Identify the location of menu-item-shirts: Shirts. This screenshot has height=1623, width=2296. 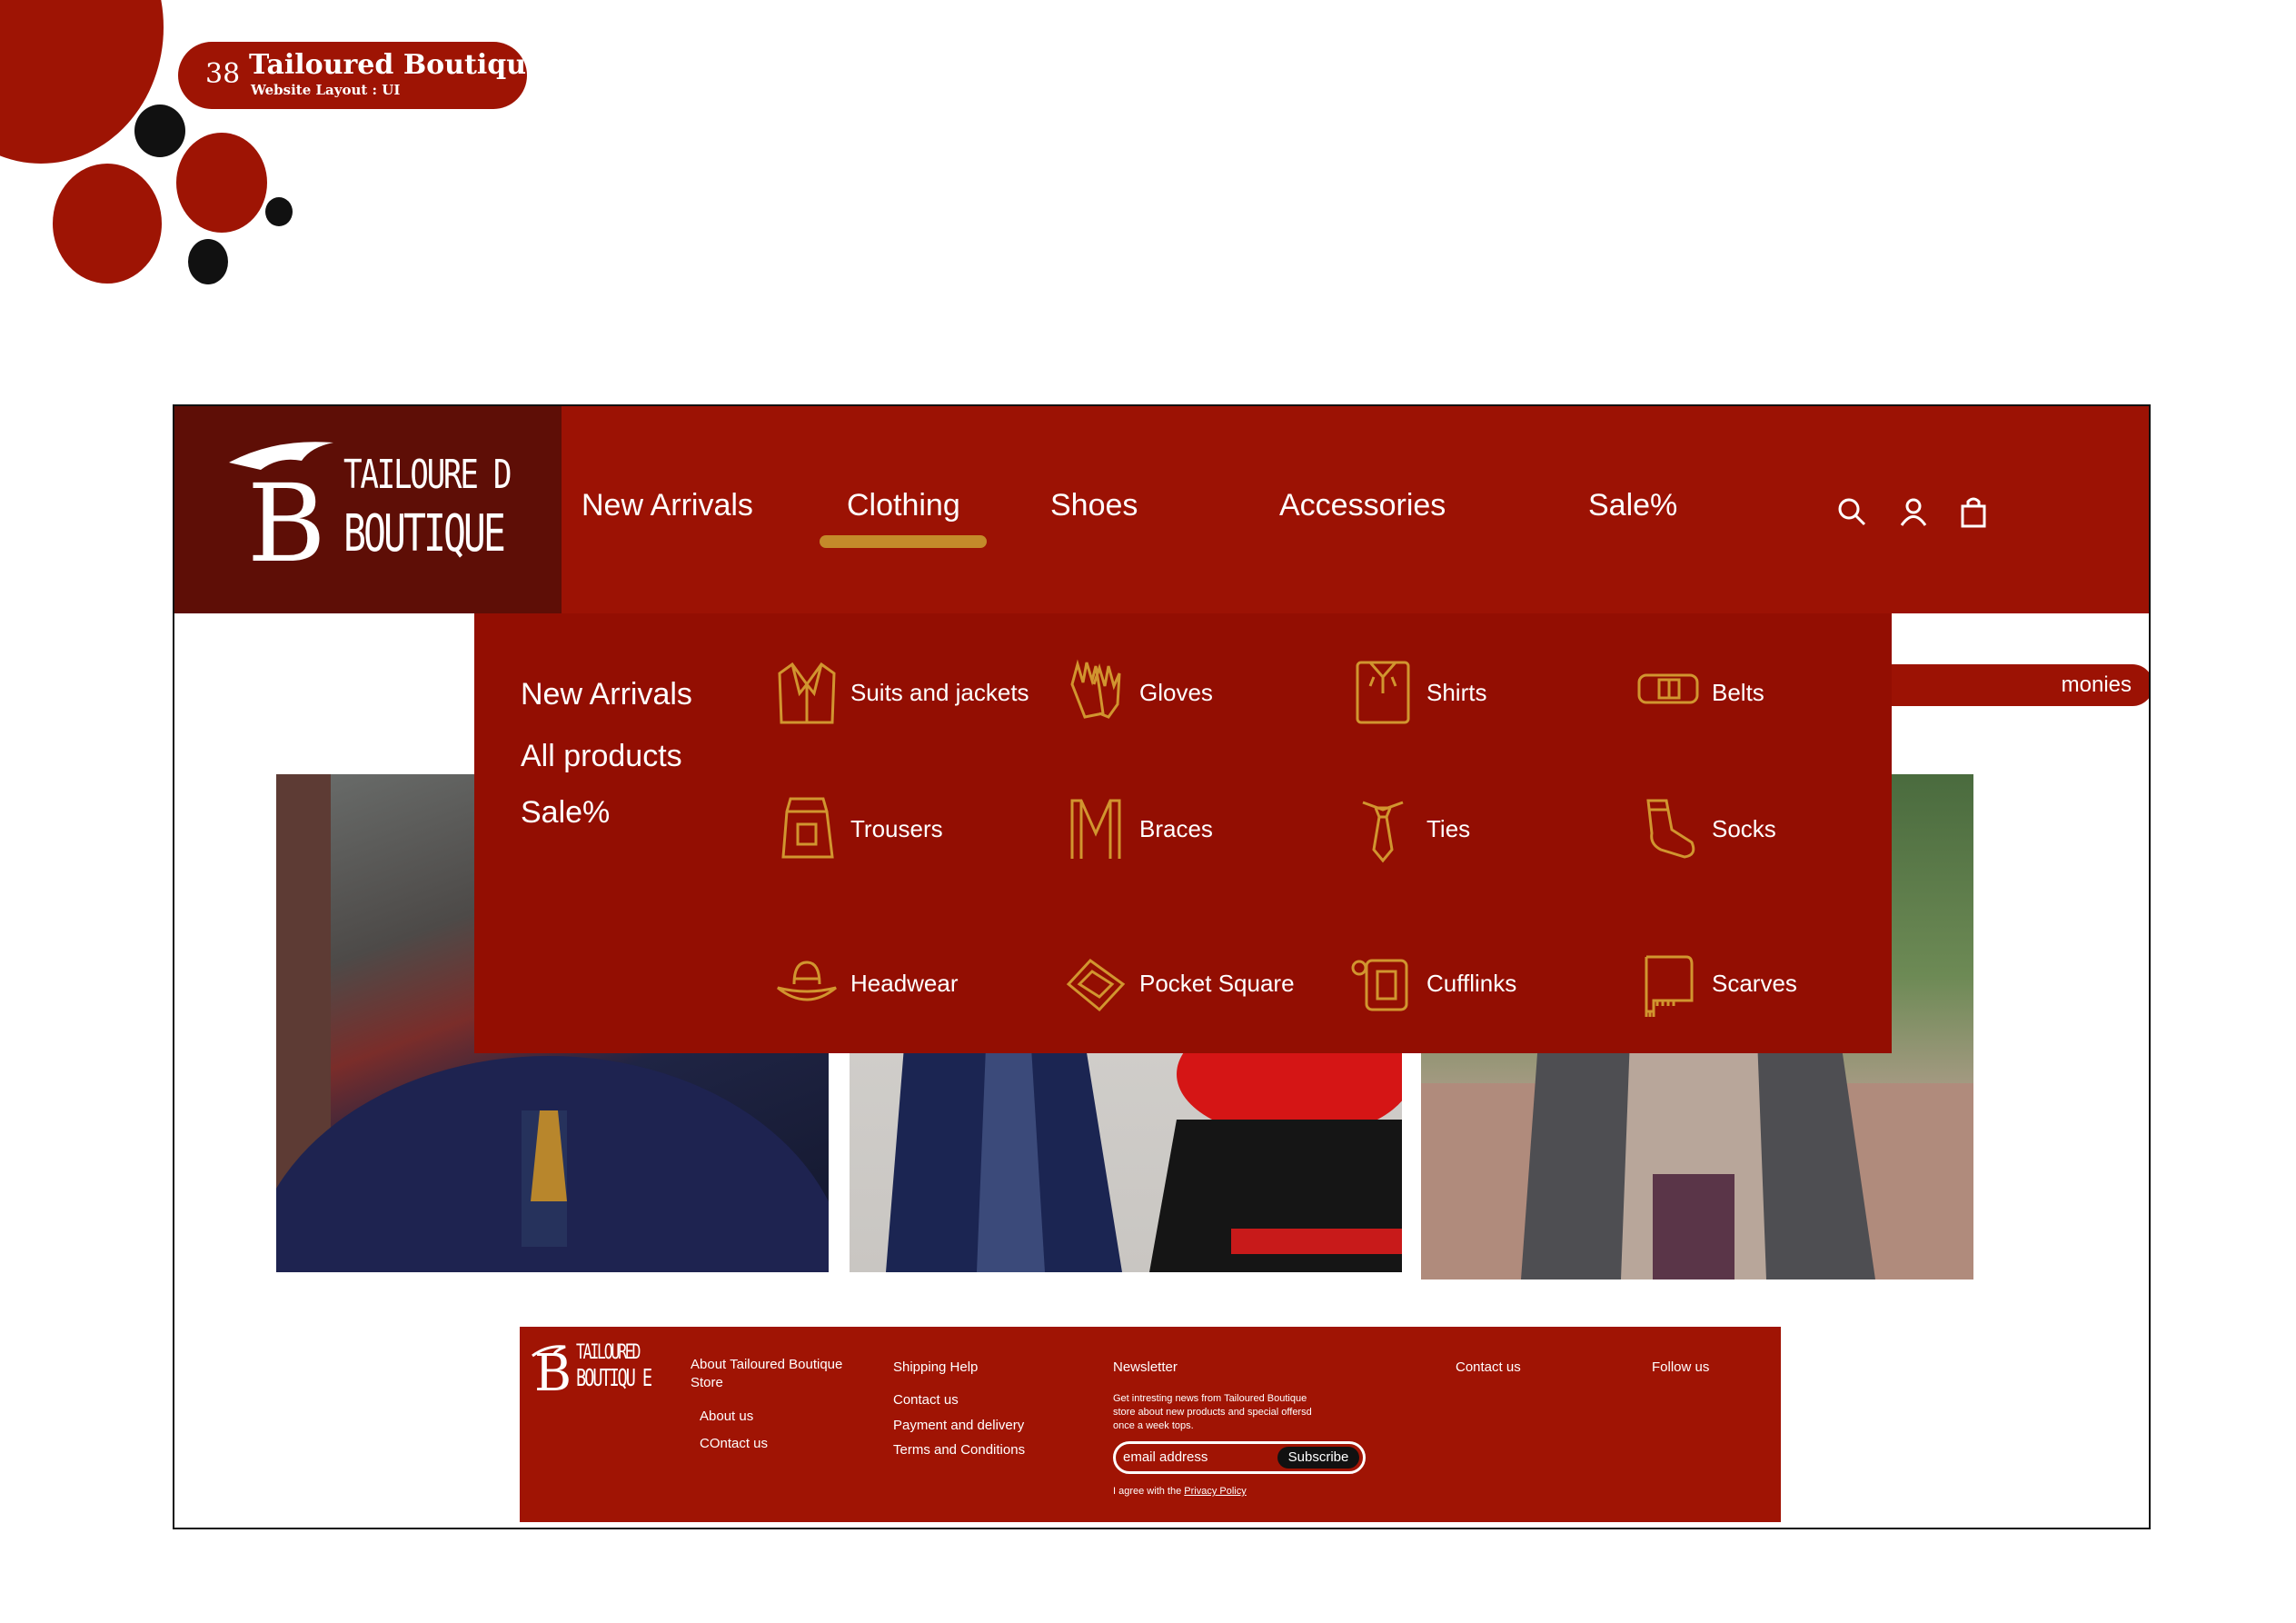
(1486, 694).